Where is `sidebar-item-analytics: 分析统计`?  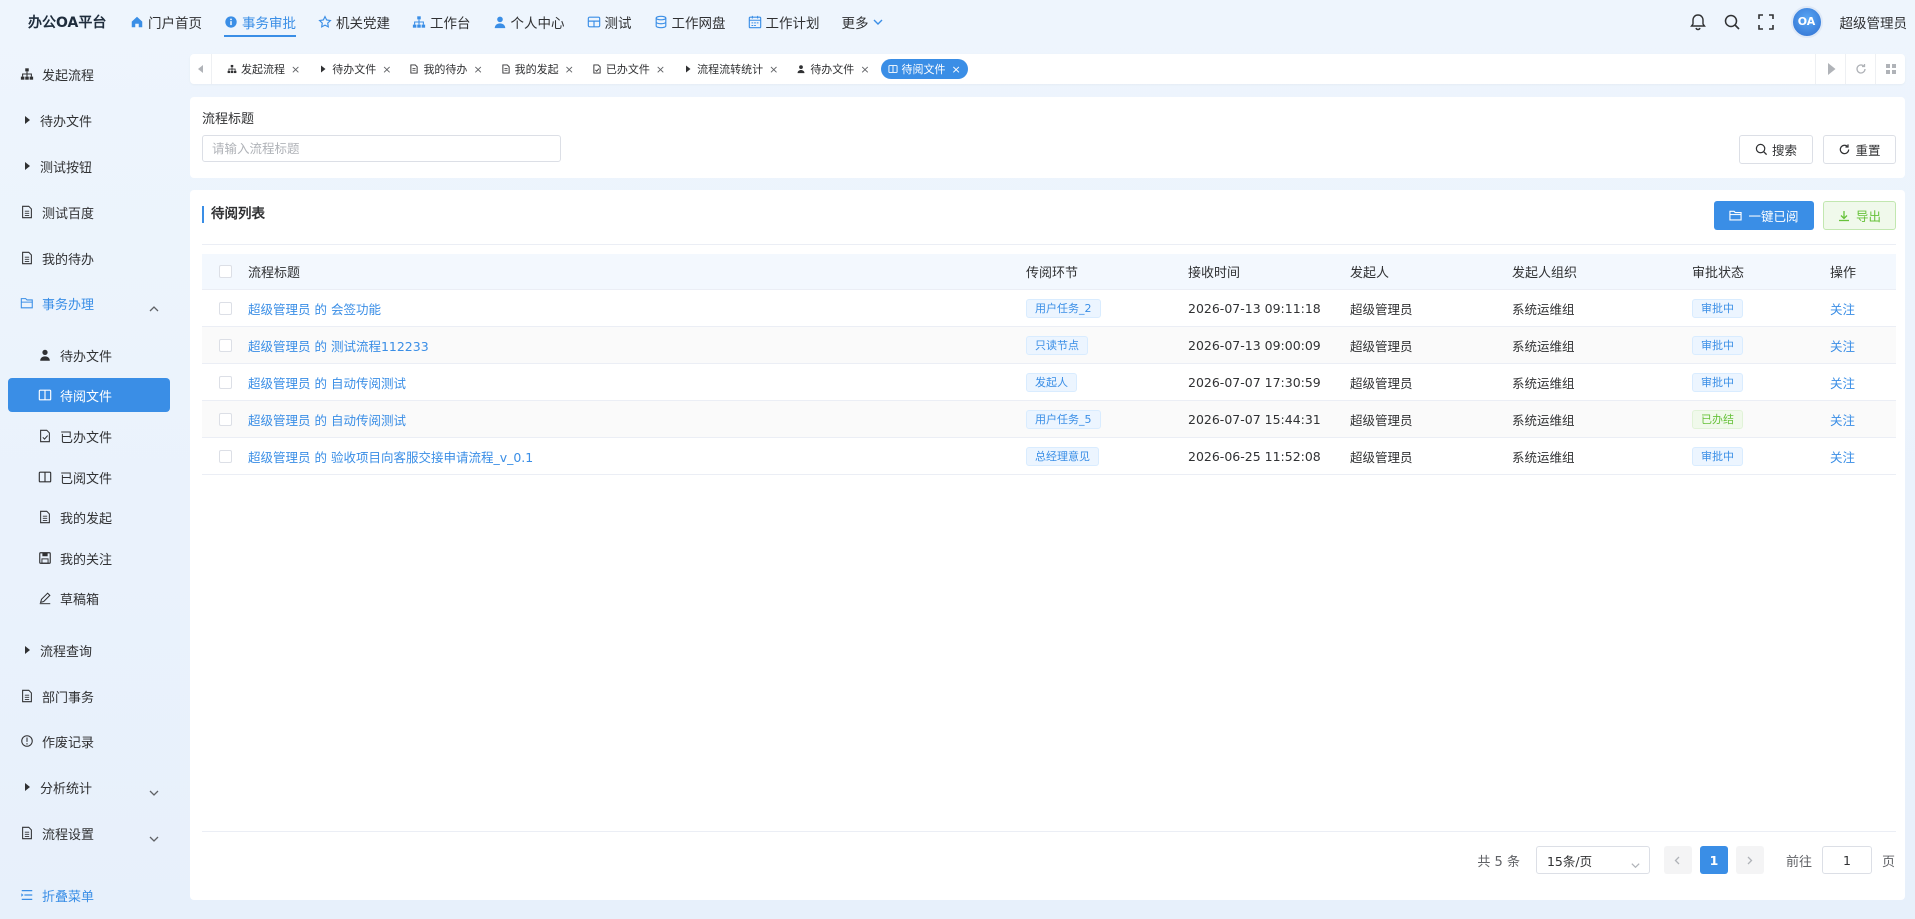
sidebar-item-analytics: 分析统计 is located at coordinates (89, 787).